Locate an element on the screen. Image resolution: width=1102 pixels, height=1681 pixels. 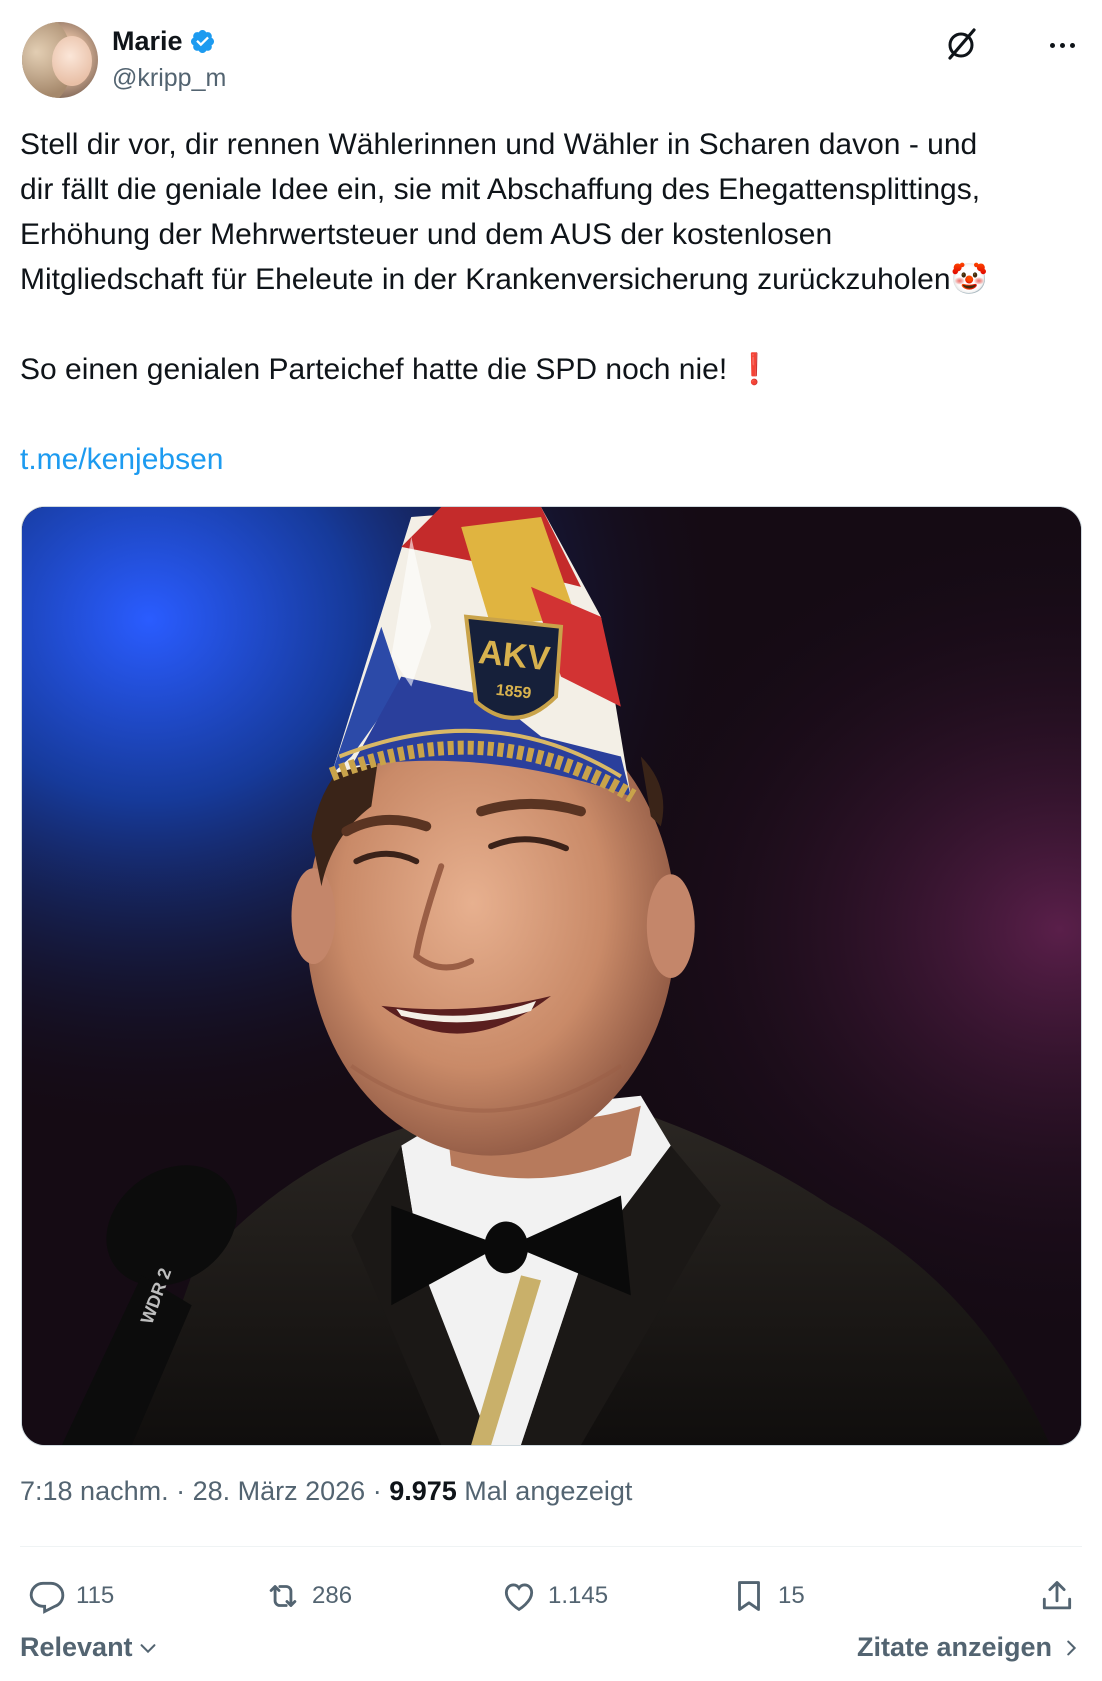
sort-dropdown: Relevant is located at coordinates (89, 1647).